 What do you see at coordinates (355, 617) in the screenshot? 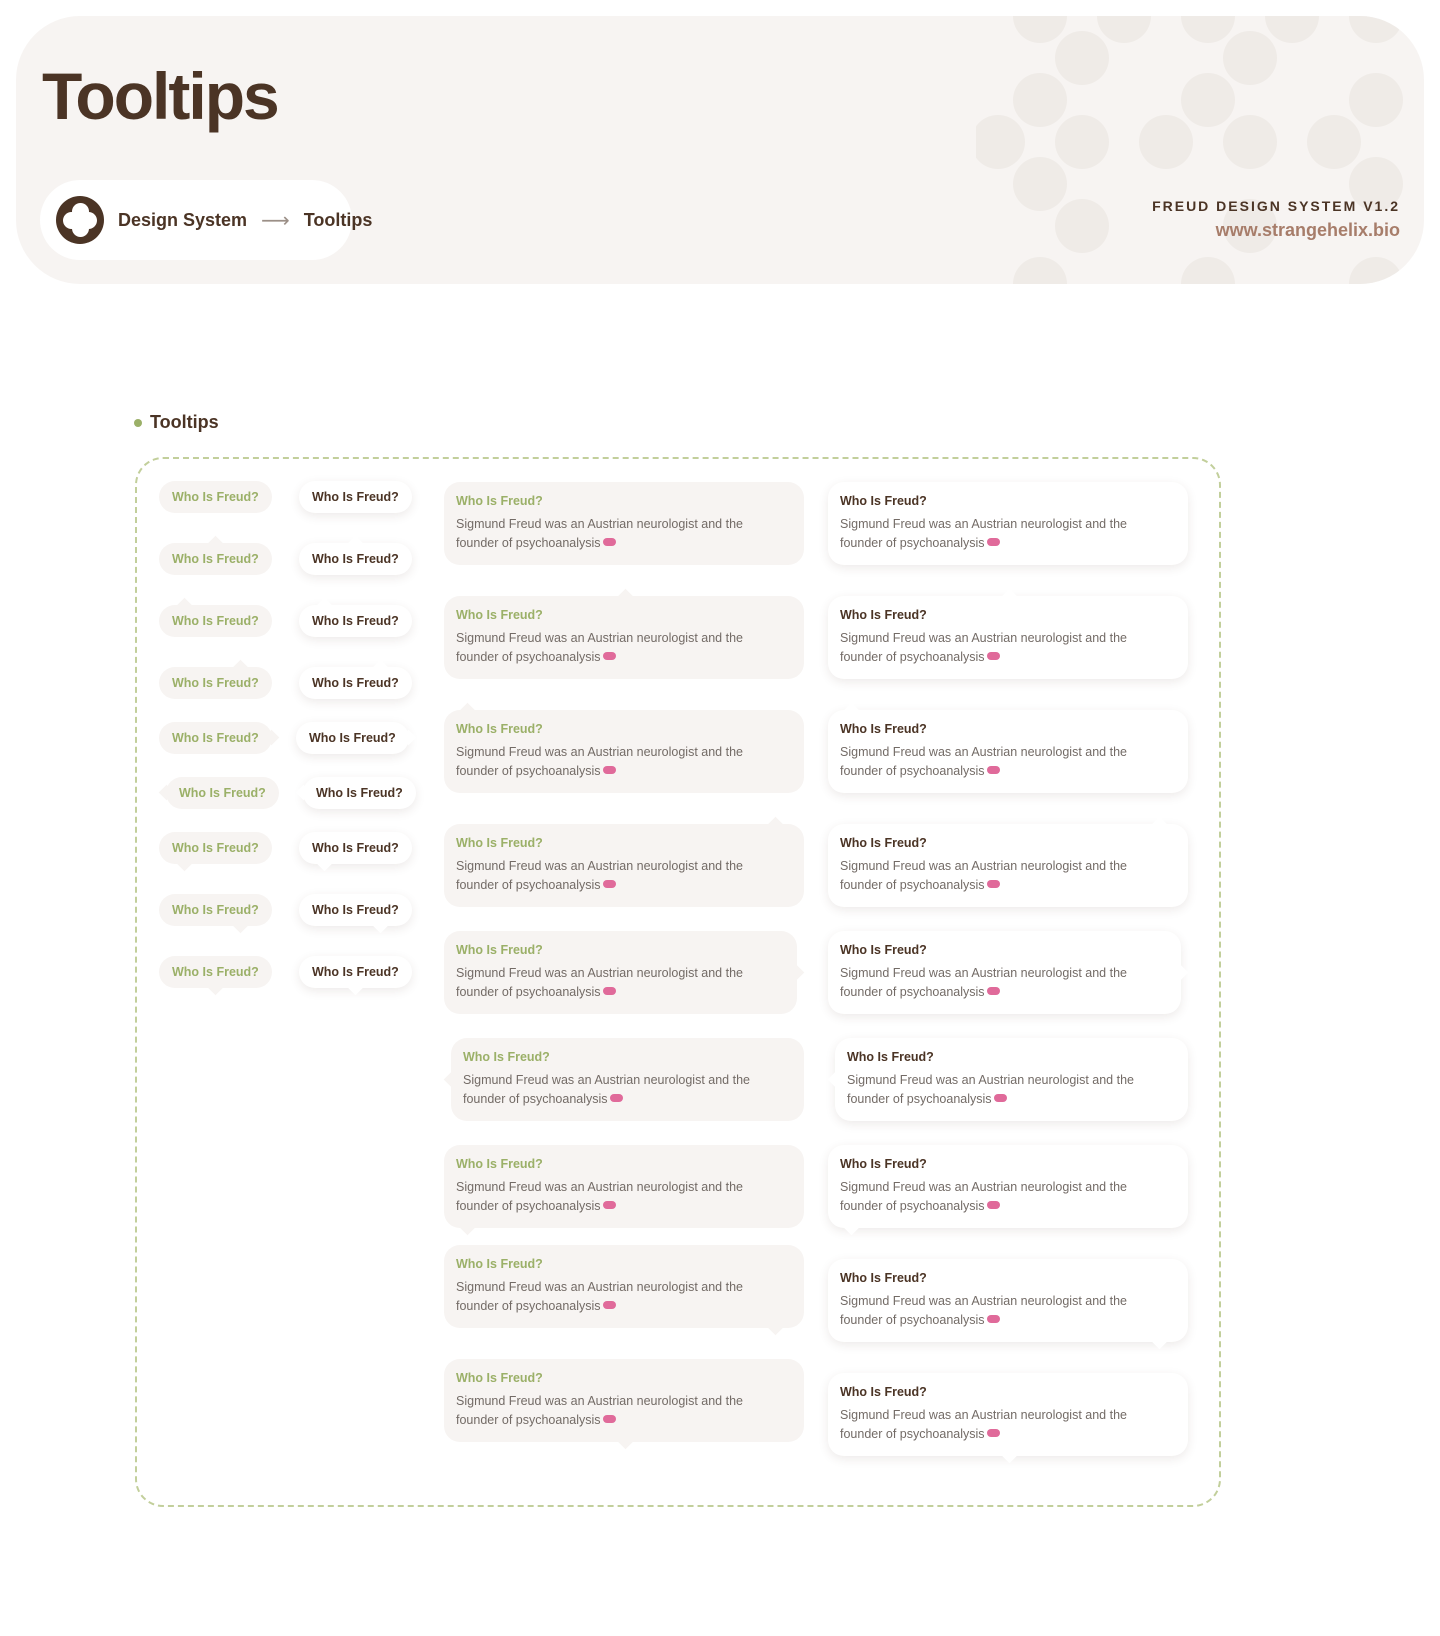
I see `tooltip-small-white-3: Who Is Freud?` at bounding box center [355, 617].